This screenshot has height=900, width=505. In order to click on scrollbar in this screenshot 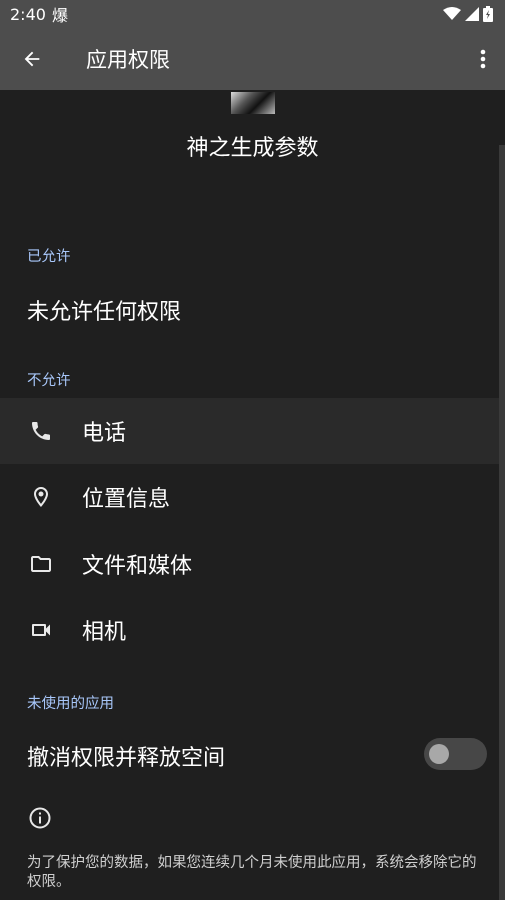, I will do `click(502, 522)`.